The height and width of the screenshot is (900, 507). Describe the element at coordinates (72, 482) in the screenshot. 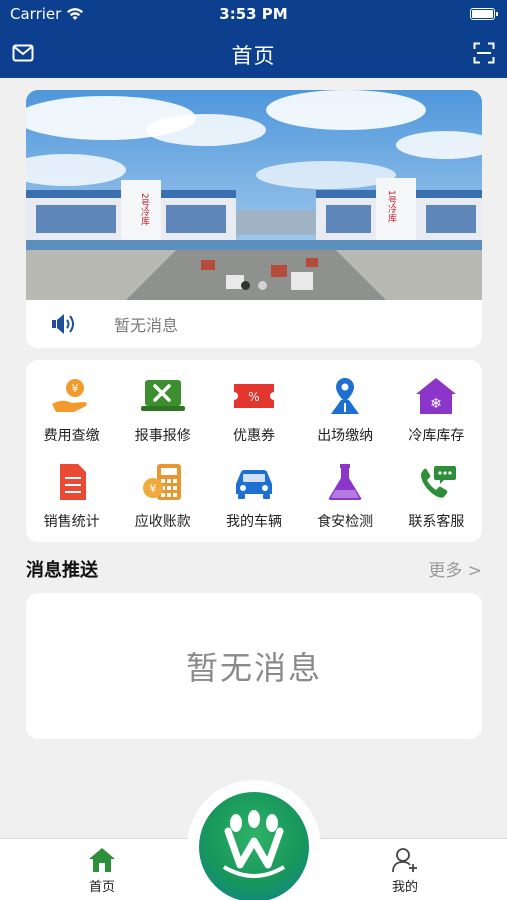

I see `sales-report-icon` at that location.